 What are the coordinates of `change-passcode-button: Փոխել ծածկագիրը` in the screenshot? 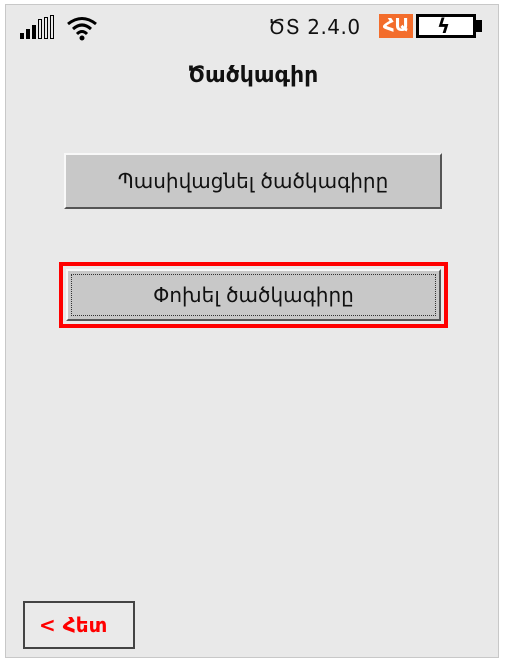 It's located at (253, 295).